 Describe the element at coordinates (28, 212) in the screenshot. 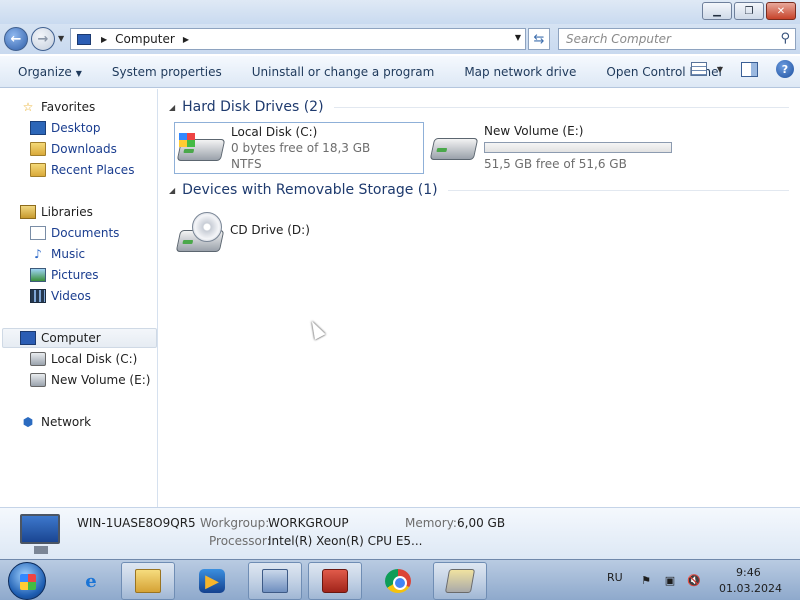

I see `library-icon` at that location.